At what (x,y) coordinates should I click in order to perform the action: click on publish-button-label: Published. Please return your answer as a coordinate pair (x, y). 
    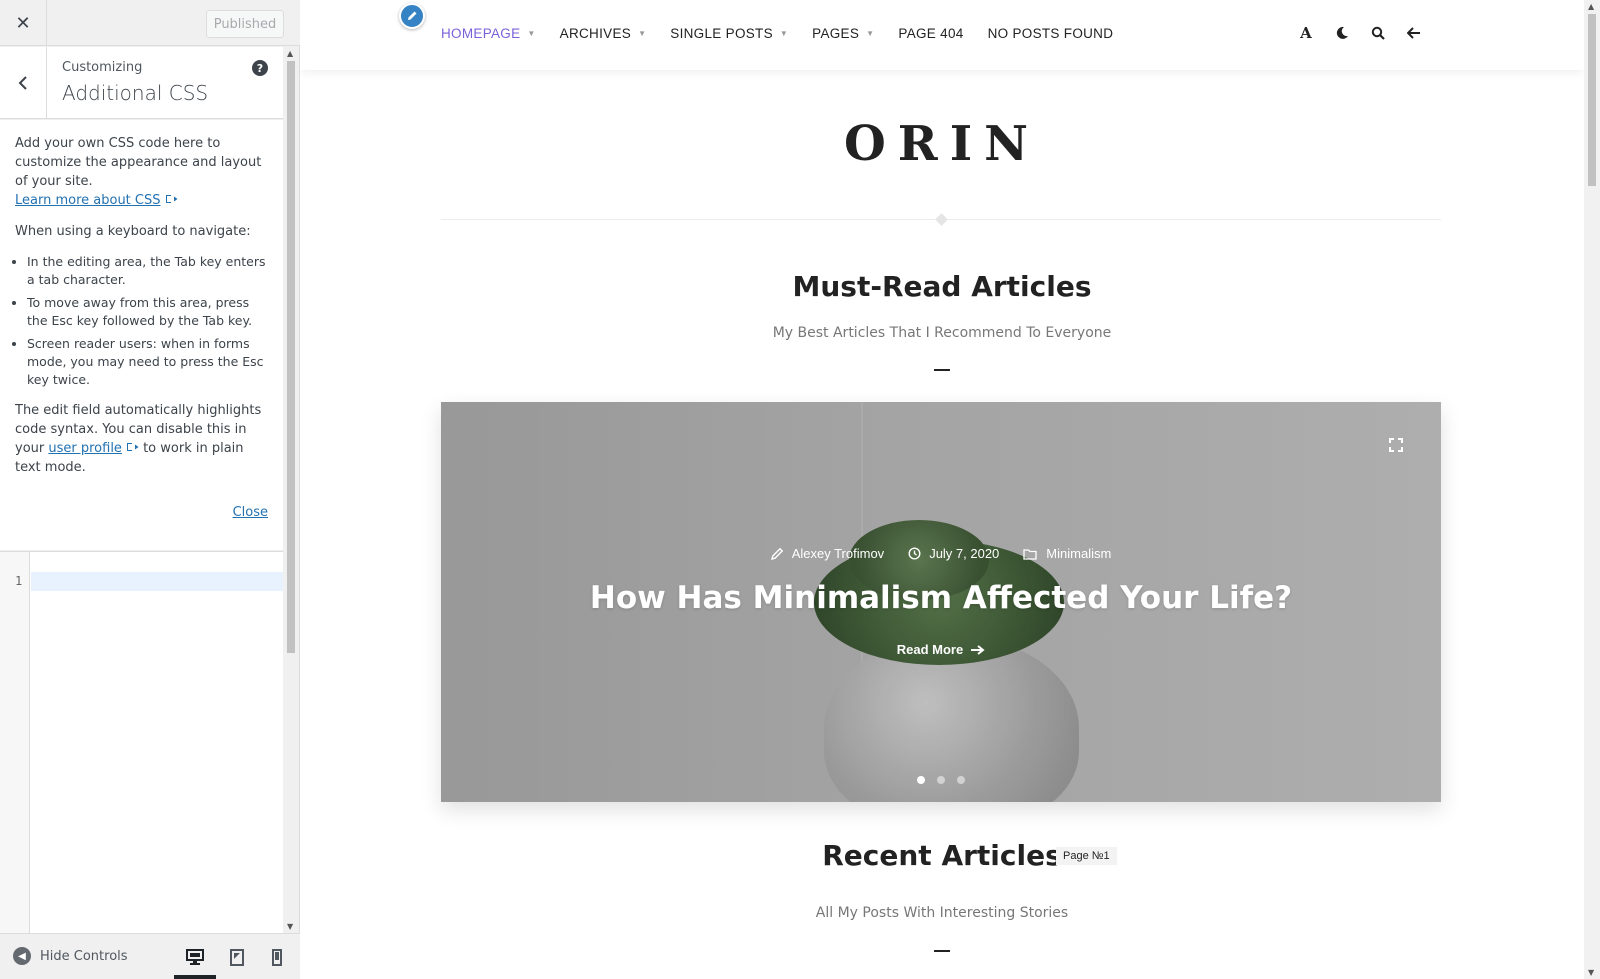
    Looking at the image, I should click on (245, 24).